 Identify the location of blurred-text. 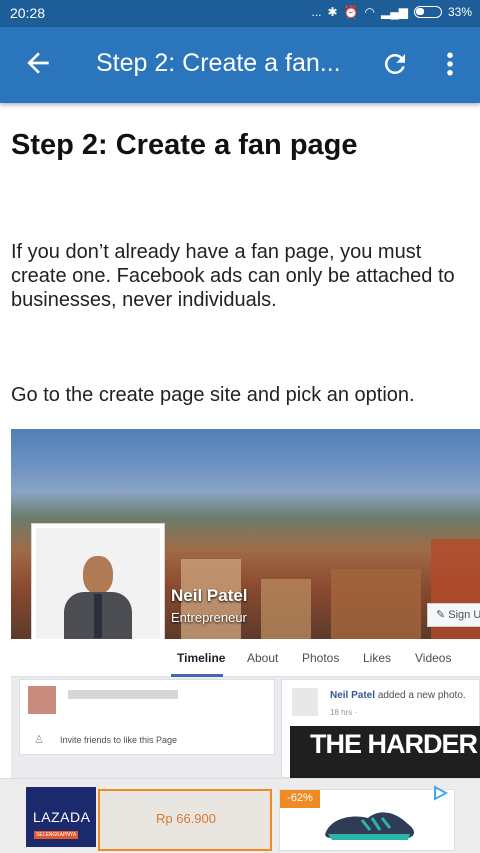
(123, 694).